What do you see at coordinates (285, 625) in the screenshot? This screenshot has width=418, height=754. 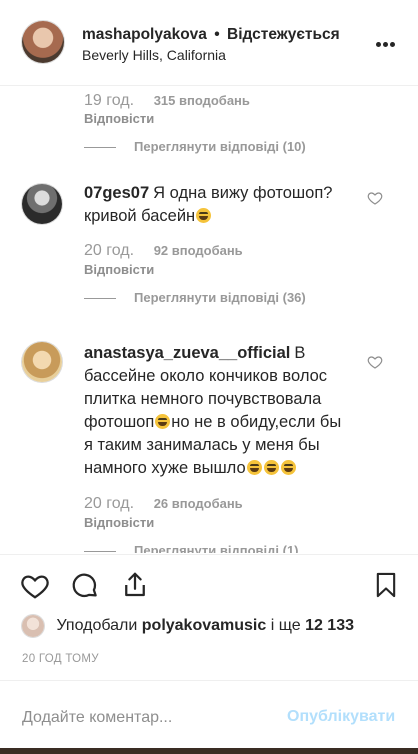 I see `liked-by-middle: і ще` at bounding box center [285, 625].